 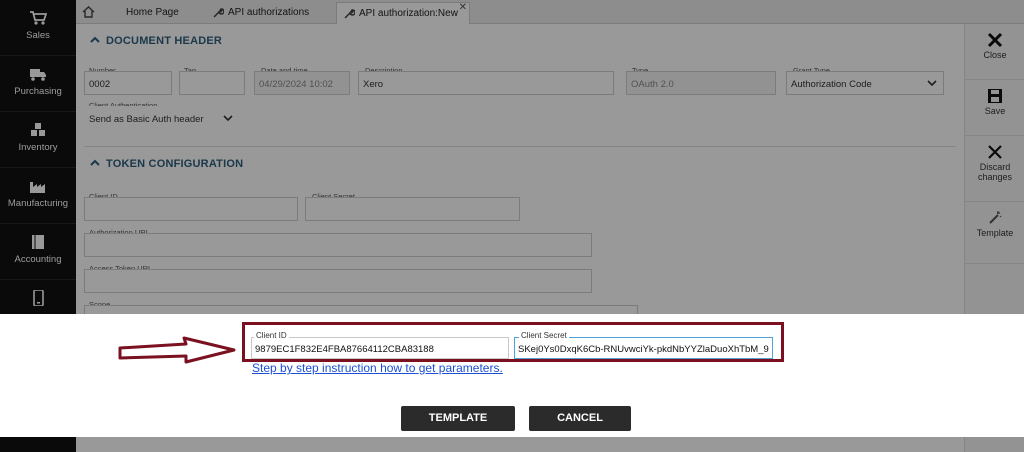 I want to click on cancel-button: CANCEL, so click(x=580, y=418).